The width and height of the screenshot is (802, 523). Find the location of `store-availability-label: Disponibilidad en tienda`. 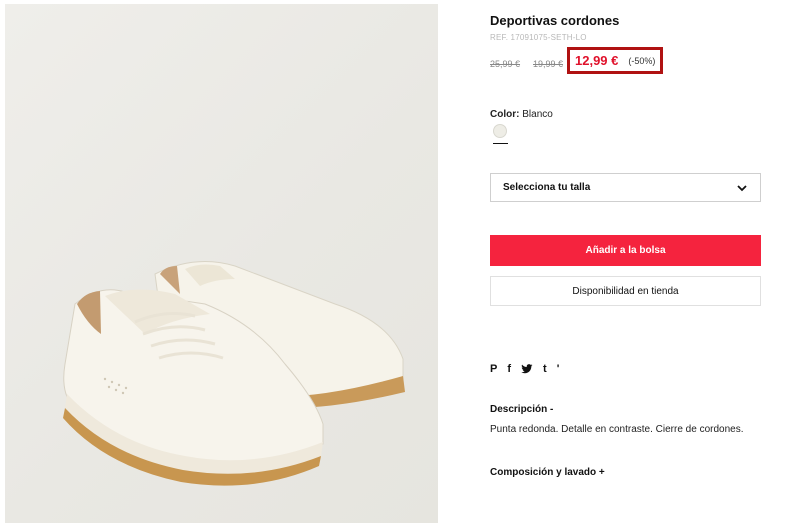

store-availability-label: Disponibilidad en tienda is located at coordinates (625, 291).